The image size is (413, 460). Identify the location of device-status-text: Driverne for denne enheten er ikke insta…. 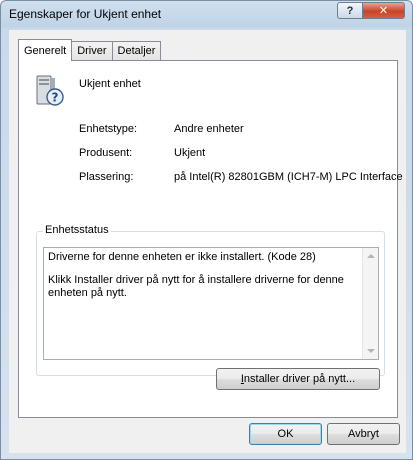
(203, 280).